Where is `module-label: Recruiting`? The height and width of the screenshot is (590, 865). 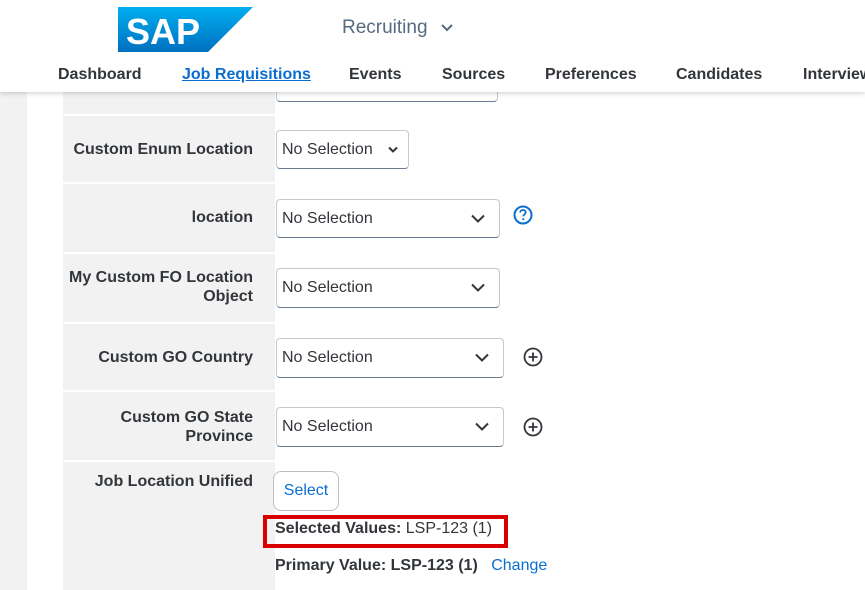
module-label: Recruiting is located at coordinates (385, 27).